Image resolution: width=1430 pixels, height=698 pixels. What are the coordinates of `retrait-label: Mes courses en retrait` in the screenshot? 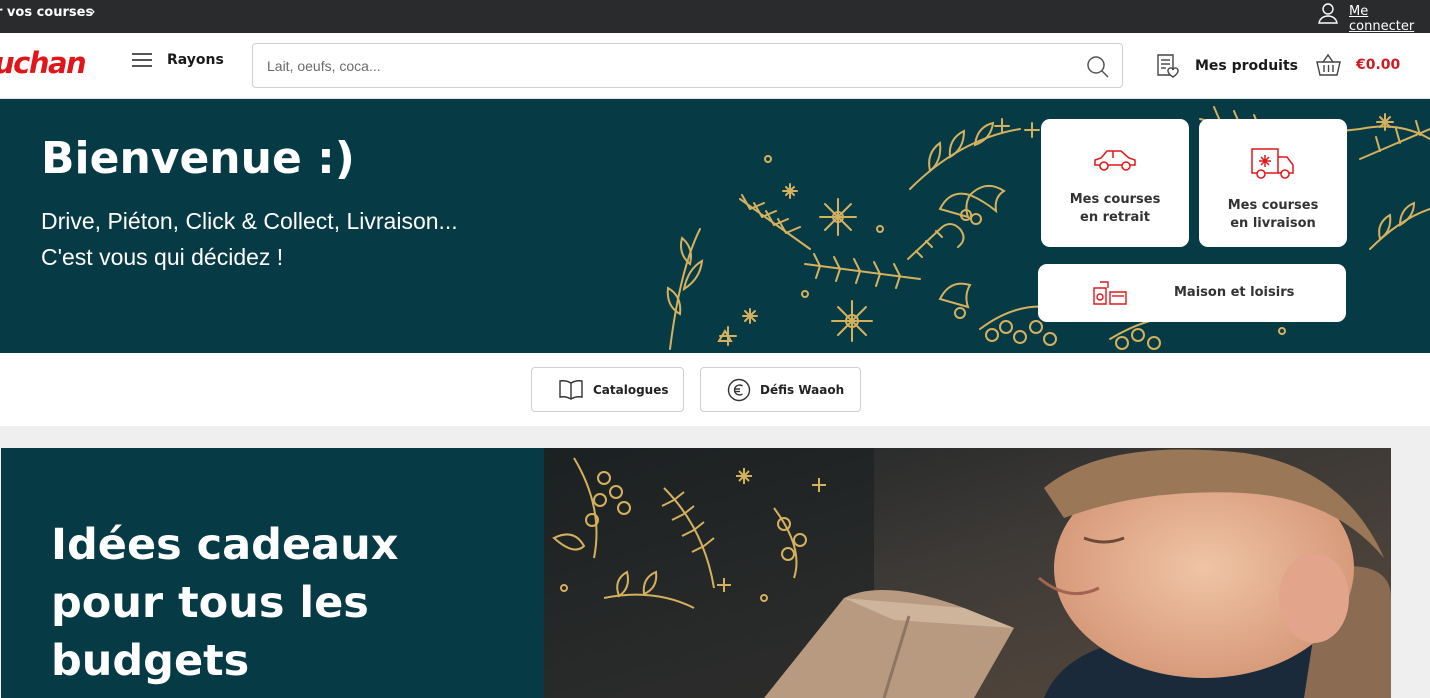 It's located at (1115, 209).